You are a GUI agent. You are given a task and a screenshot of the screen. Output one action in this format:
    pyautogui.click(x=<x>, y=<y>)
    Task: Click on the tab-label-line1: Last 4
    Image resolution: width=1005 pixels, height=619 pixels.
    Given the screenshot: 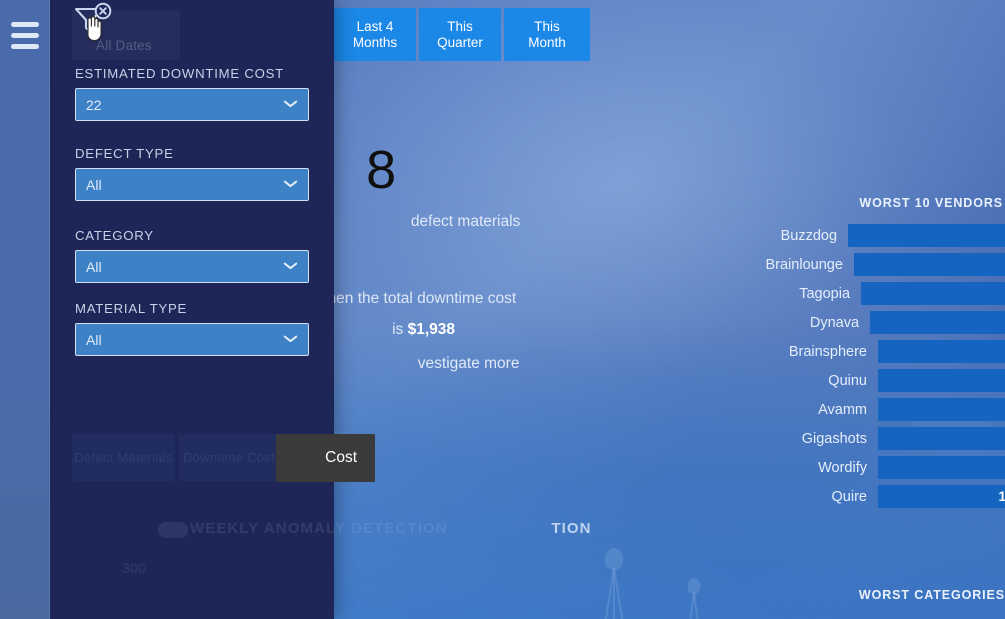 What is the action you would take?
    pyautogui.click(x=375, y=26)
    